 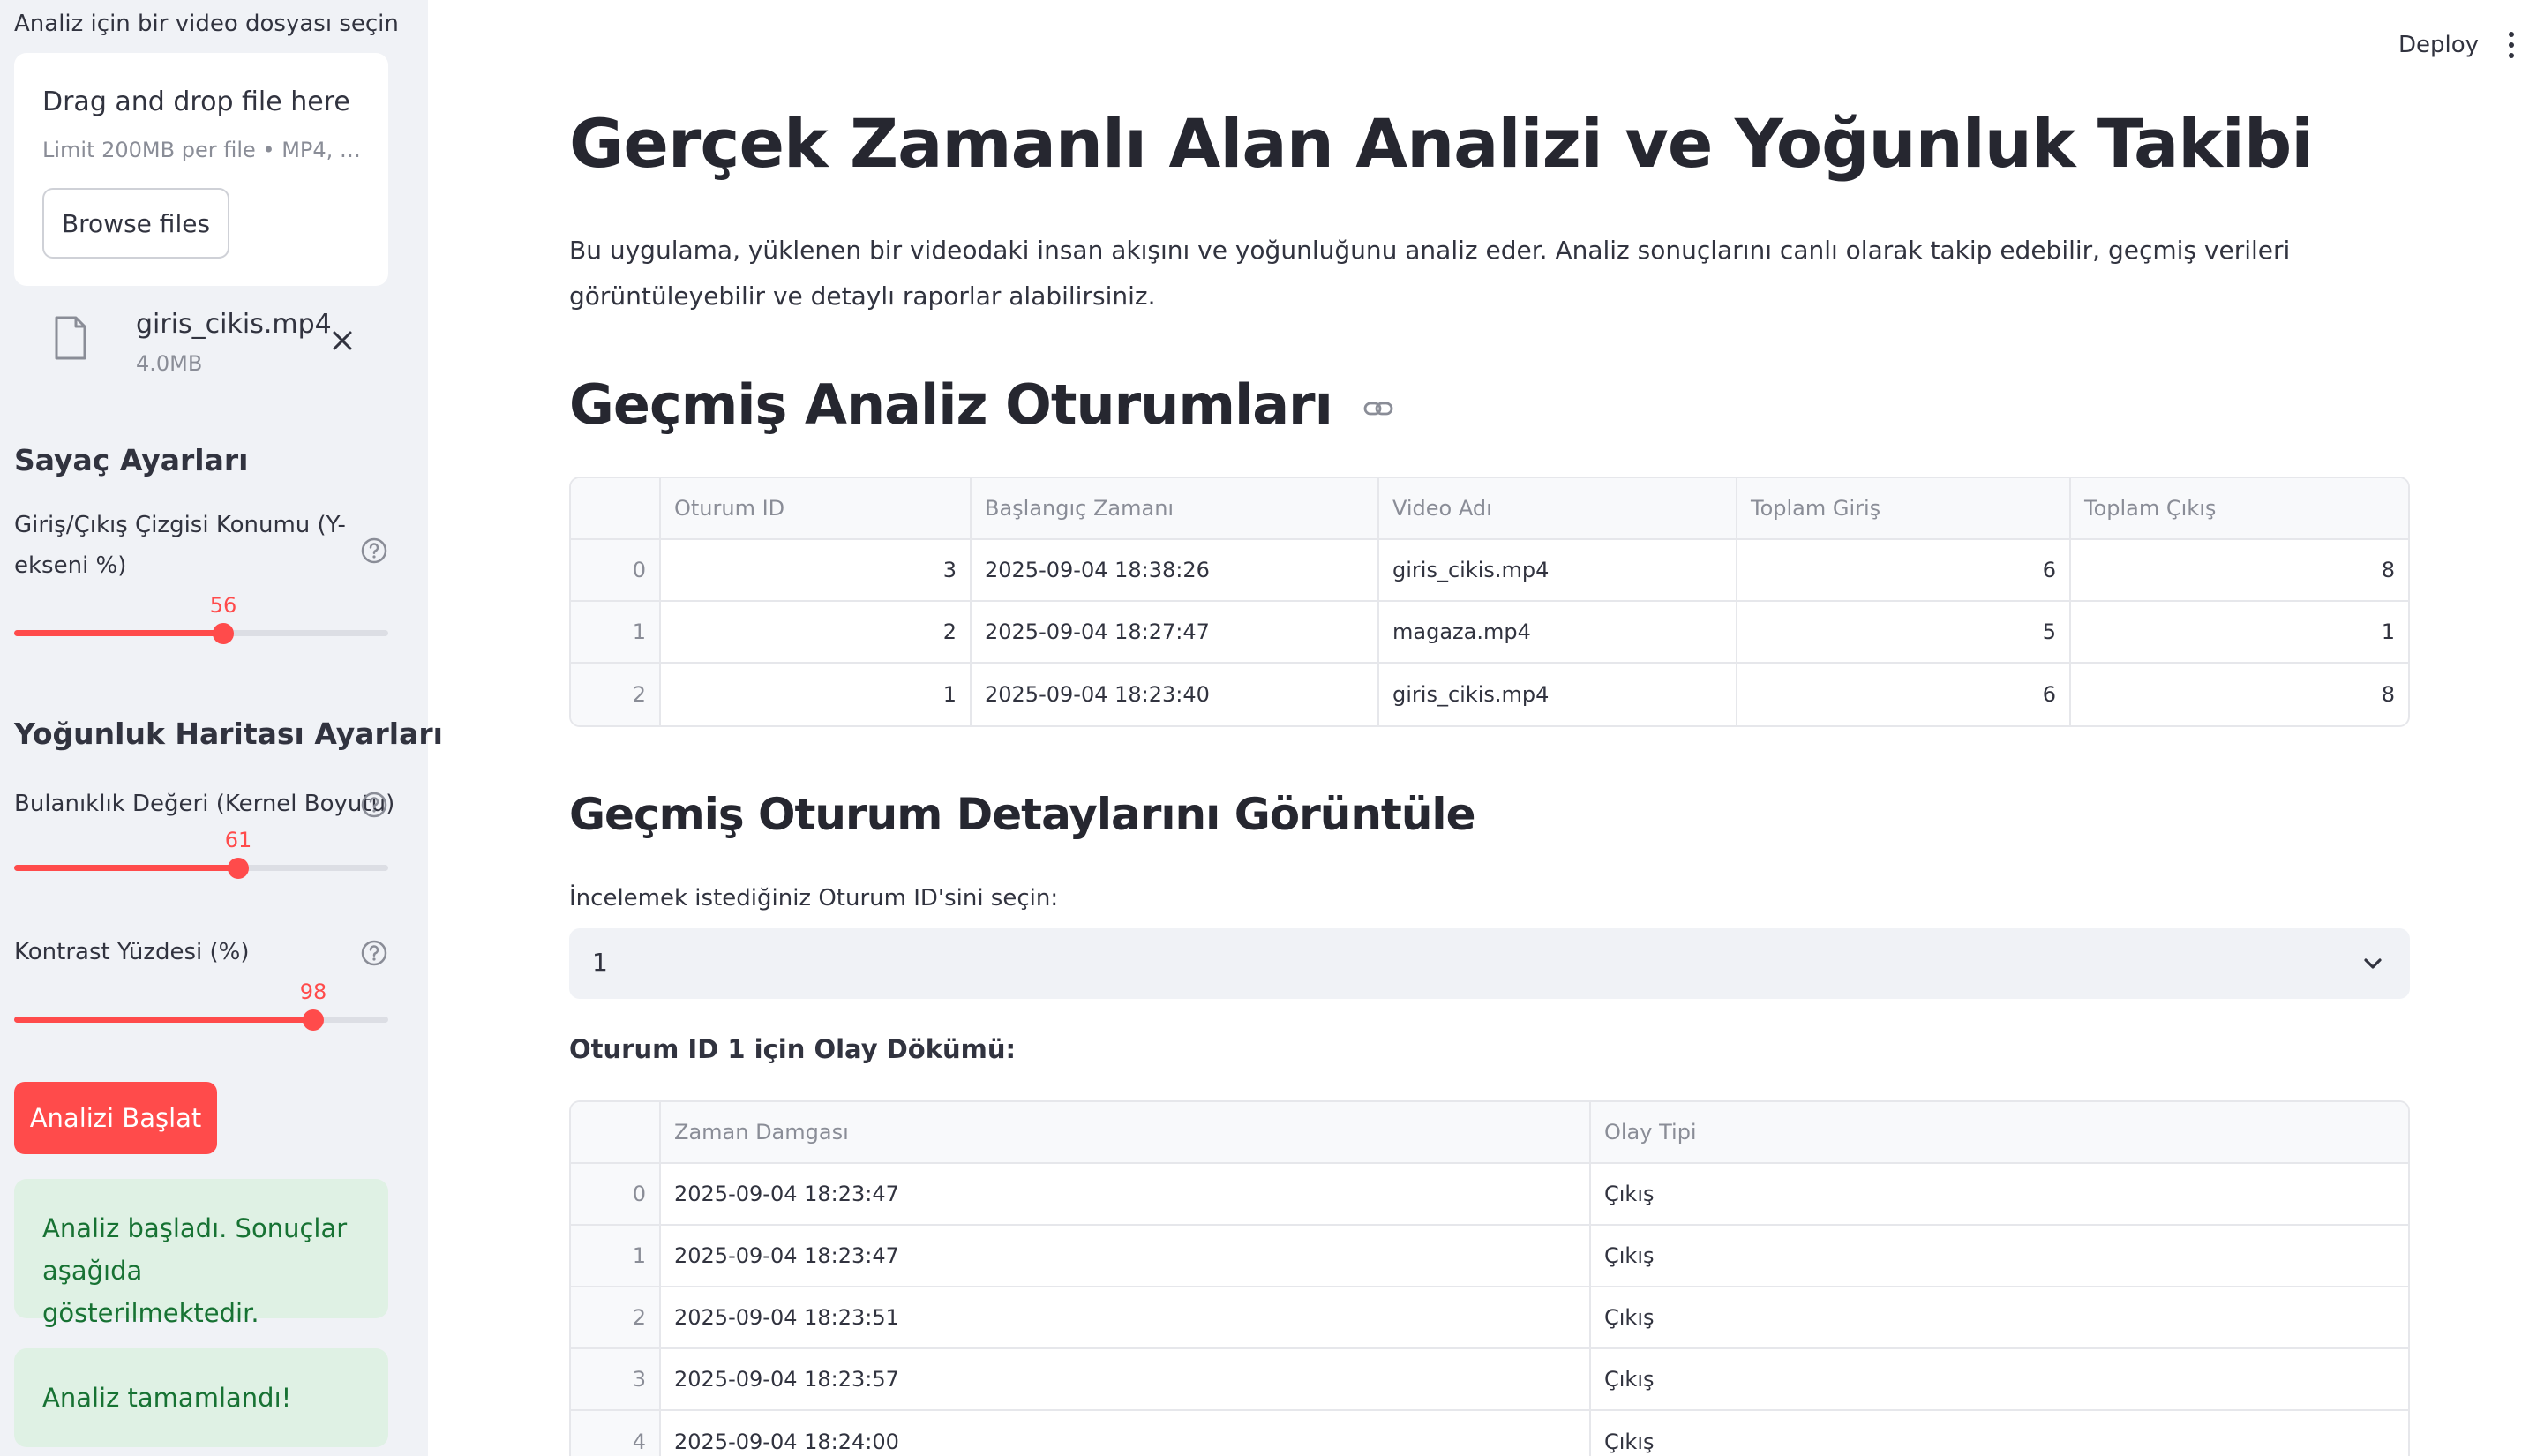 I want to click on table-row: 1 2 2025-09-04 18:27:47 magaza.mp4 5 1, so click(x=1490, y=633).